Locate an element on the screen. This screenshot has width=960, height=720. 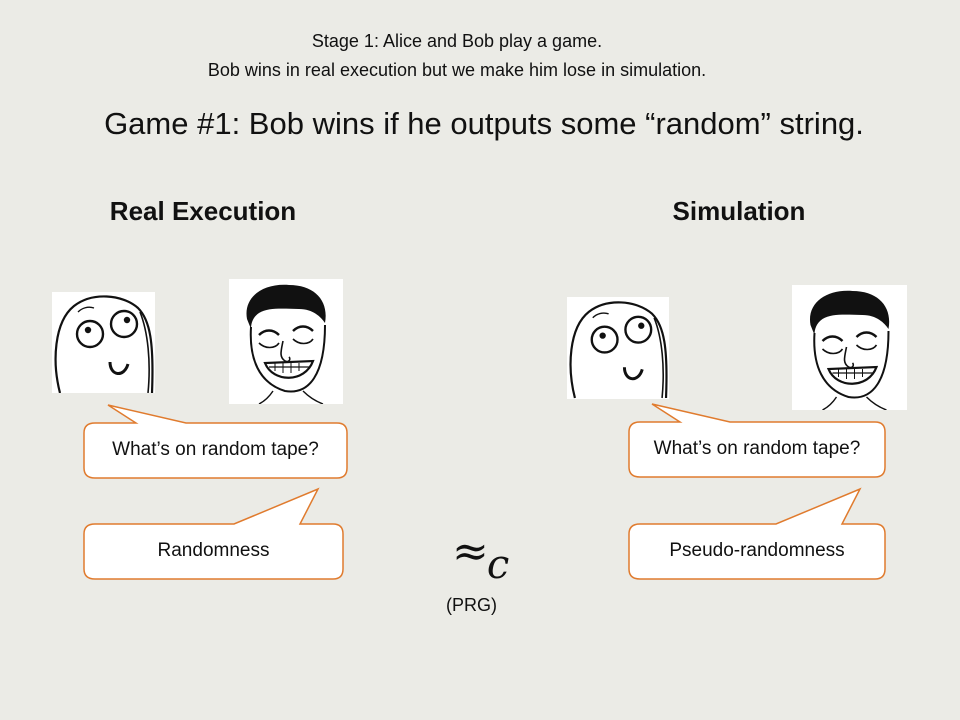
approx-subscript: c is located at coordinates (498, 565).